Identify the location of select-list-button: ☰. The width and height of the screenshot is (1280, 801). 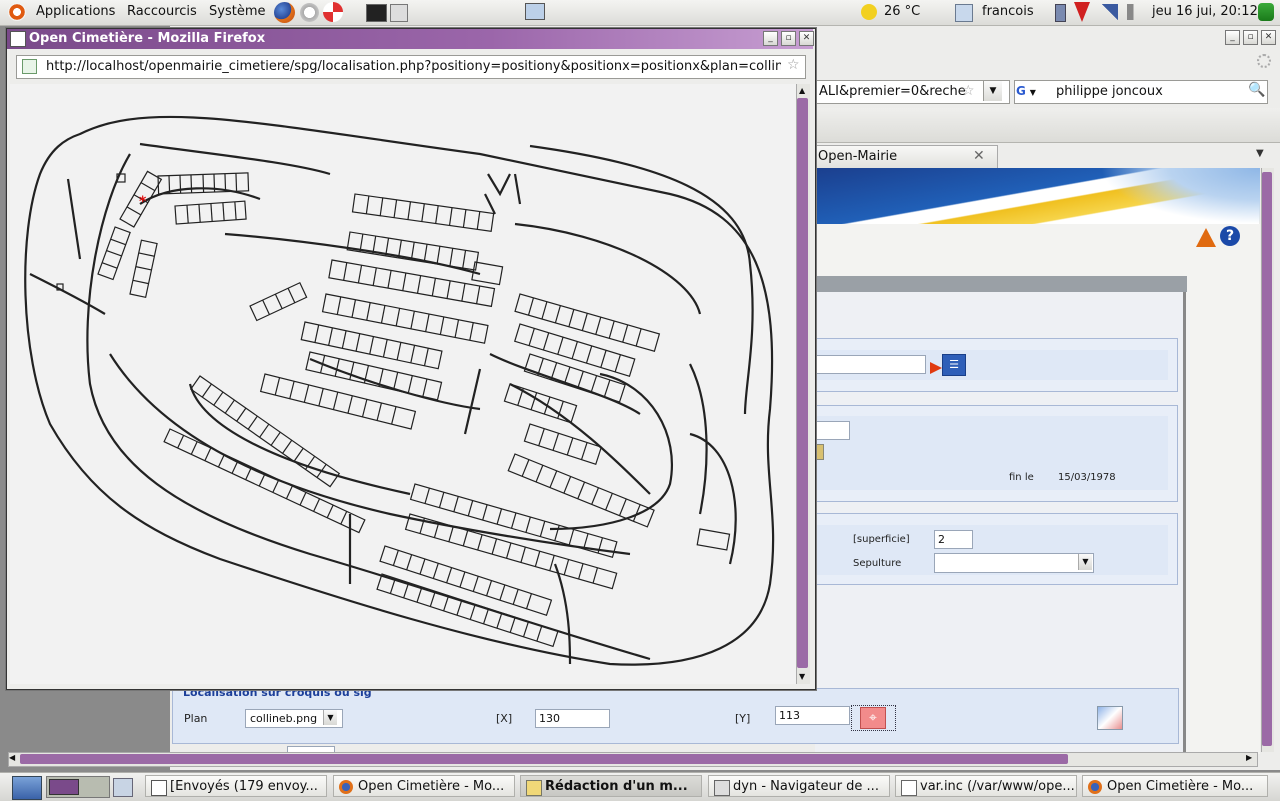
(954, 365).